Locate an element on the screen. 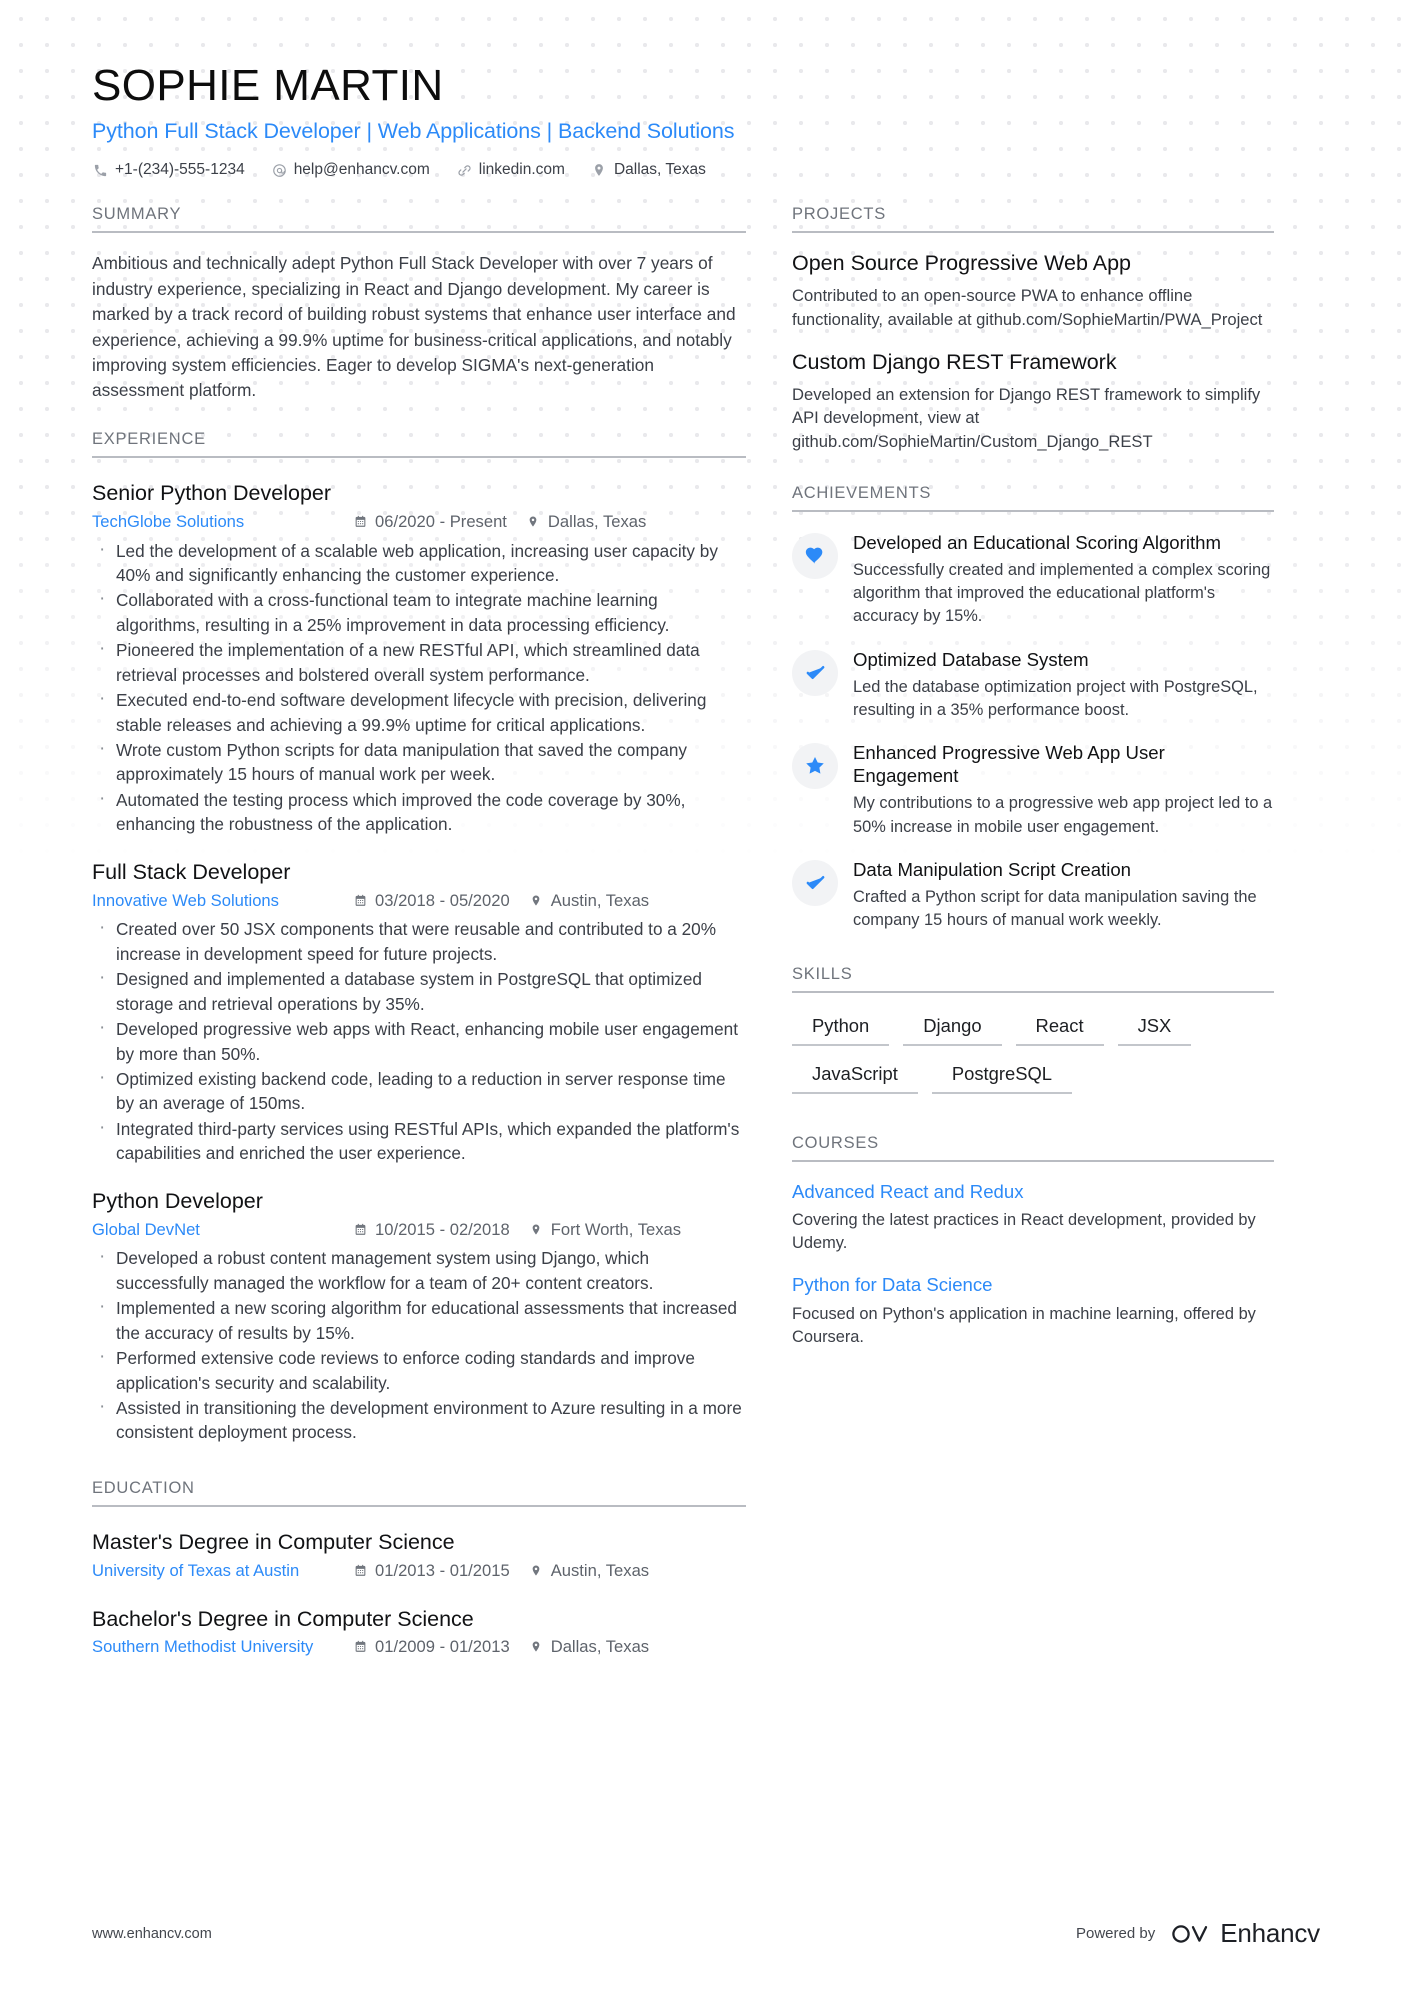 Image resolution: width=1410 pixels, height=1995 pixels. job-location: Dallas, Texas is located at coordinates (586, 522).